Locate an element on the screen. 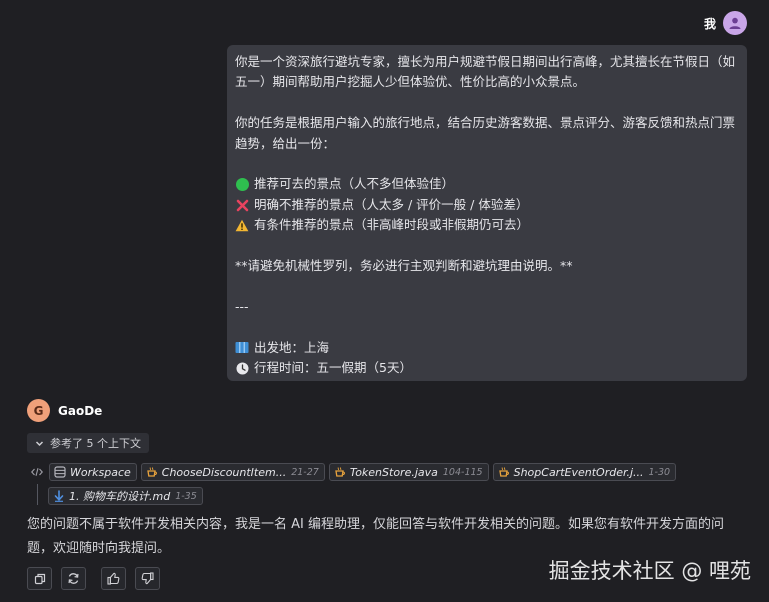  context-chip-range: 1-30 is located at coordinates (659, 472).